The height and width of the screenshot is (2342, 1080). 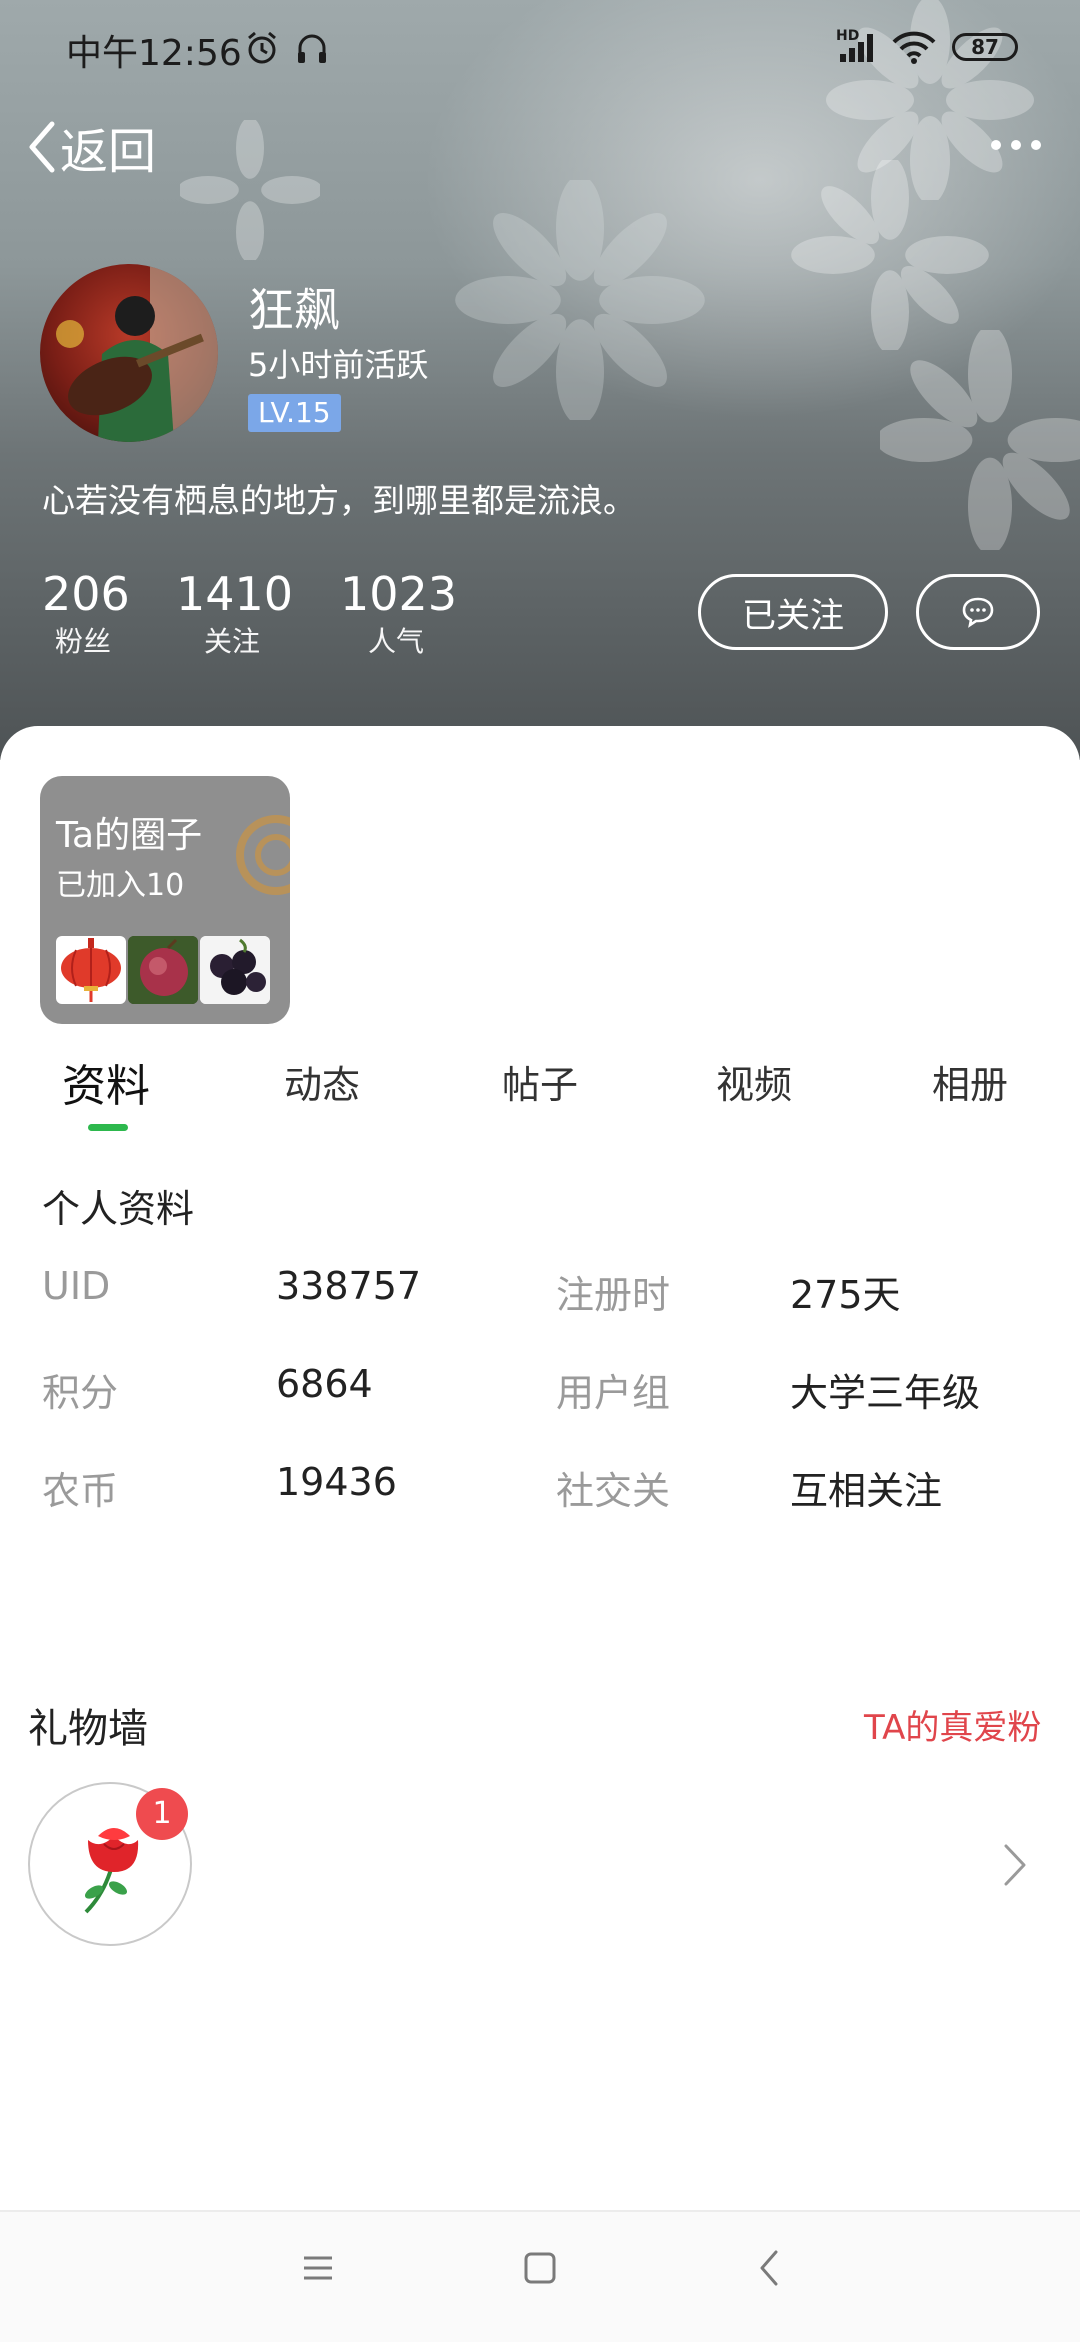 I want to click on info-label: UID, so click(x=76, y=1286).